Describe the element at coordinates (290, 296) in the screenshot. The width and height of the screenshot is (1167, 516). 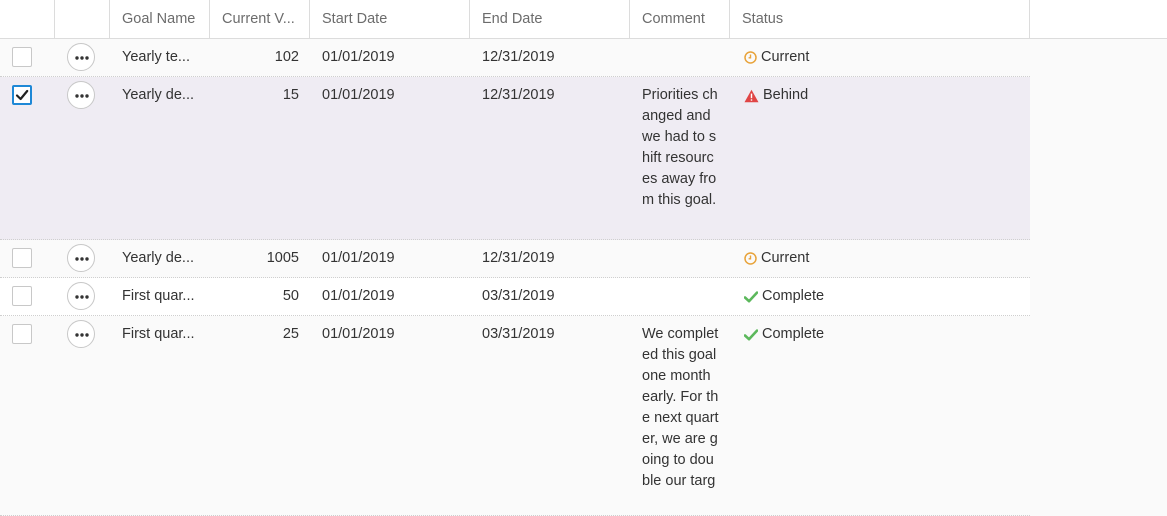
I see `current-value-cell: 50` at that location.